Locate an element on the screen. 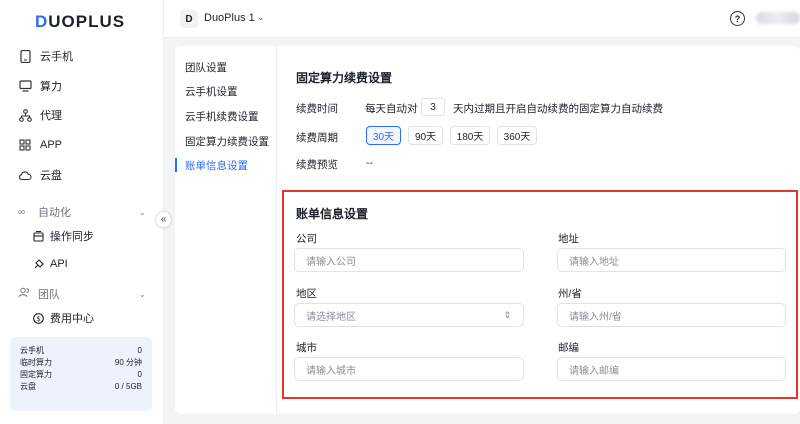  address-label: 地址 is located at coordinates (568, 239).